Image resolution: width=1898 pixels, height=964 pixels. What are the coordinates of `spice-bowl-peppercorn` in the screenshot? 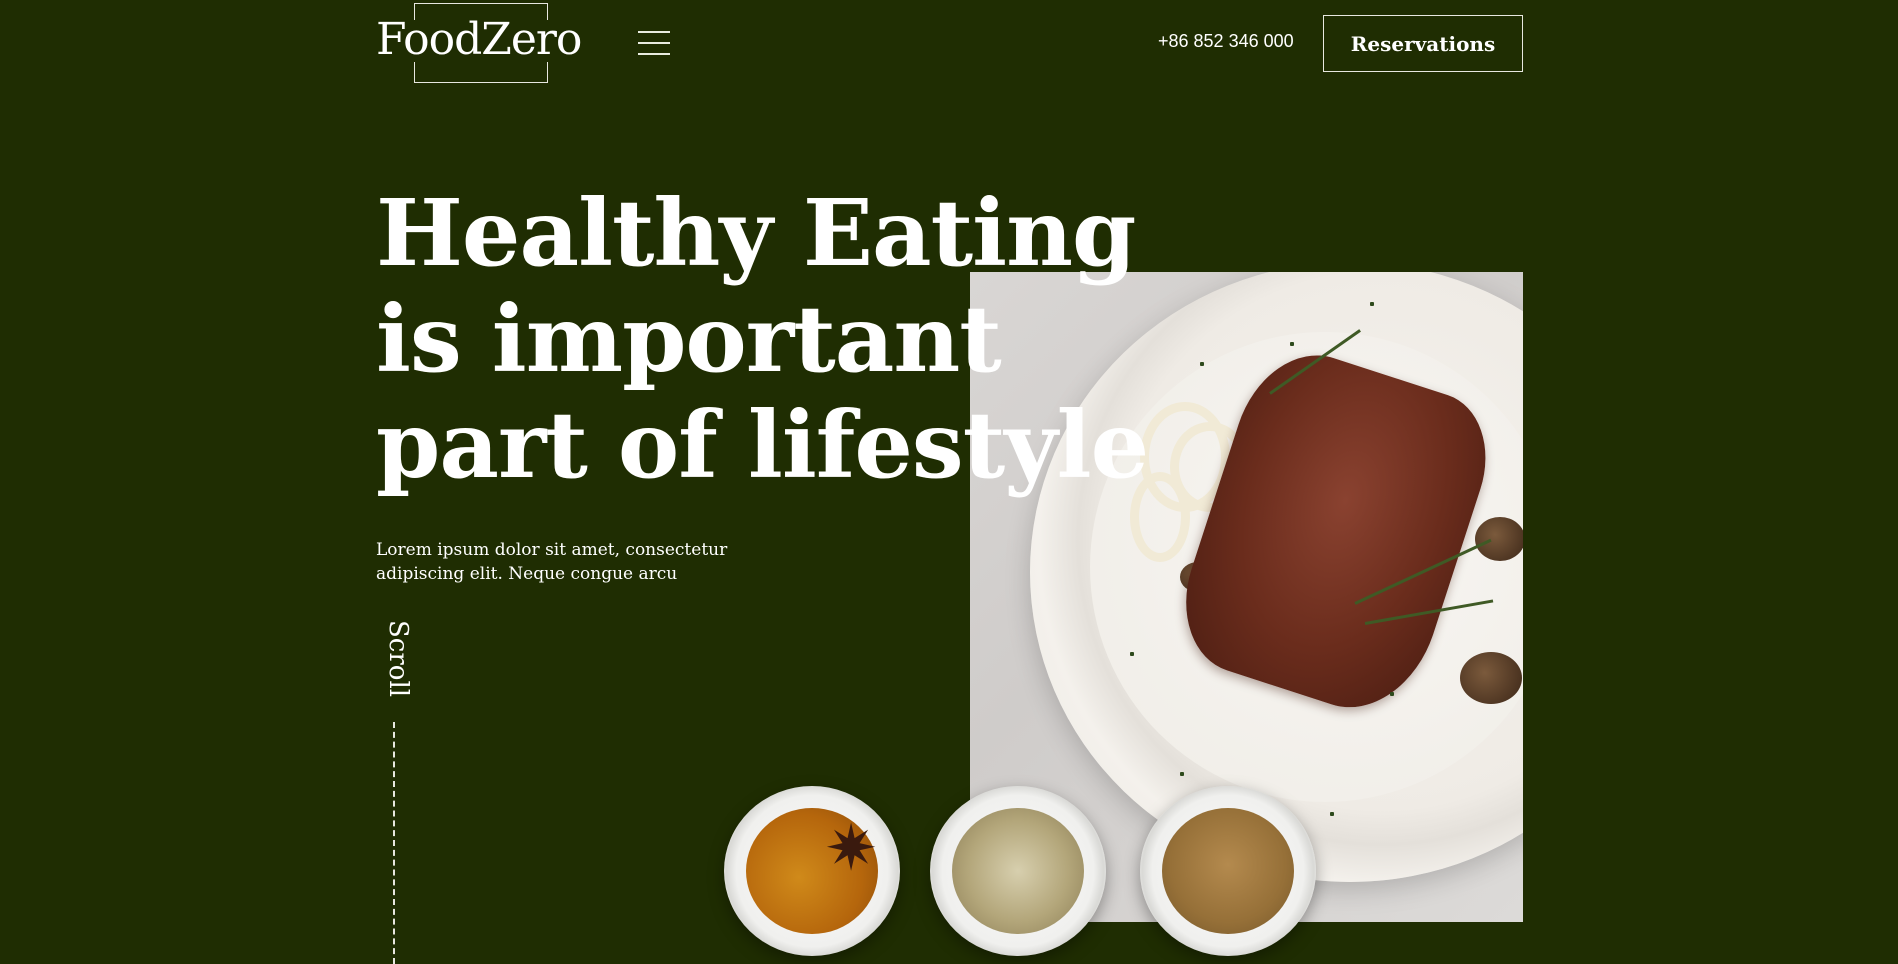 It's located at (1018, 871).